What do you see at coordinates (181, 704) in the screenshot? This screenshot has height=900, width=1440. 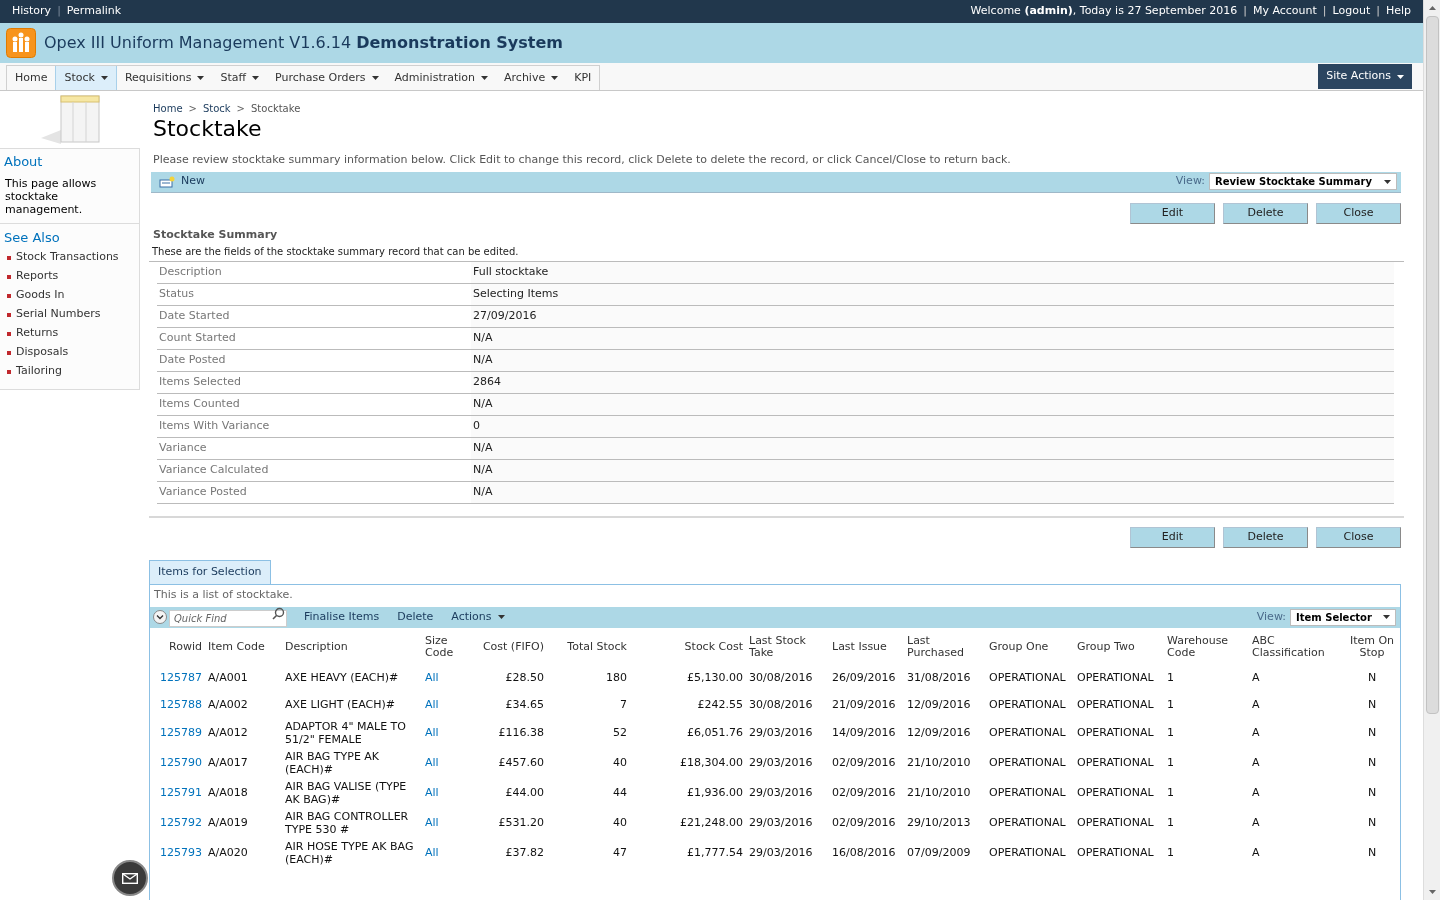 I see `row-link: 125788` at bounding box center [181, 704].